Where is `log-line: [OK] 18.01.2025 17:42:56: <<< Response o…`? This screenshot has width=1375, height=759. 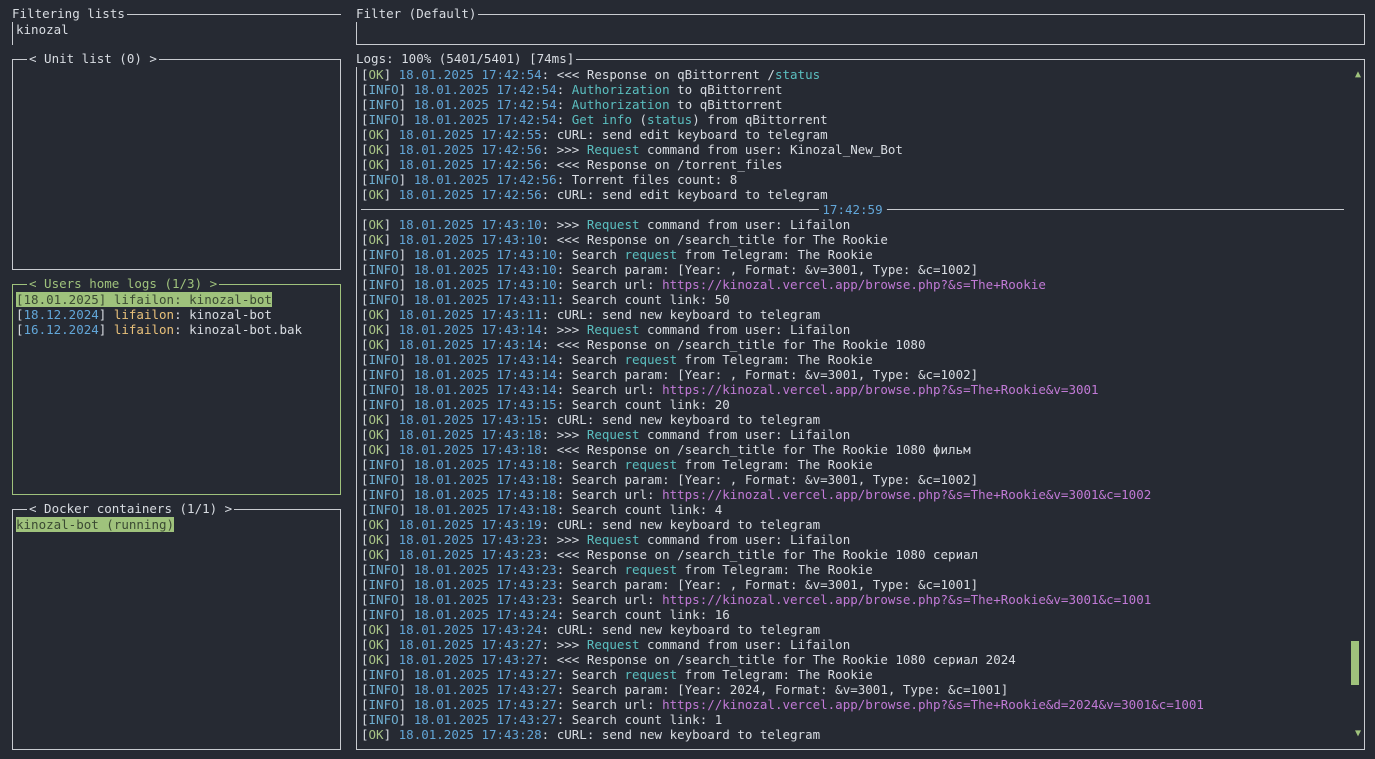
log-line: [OK] 18.01.2025 17:42:56: <<< Response o… is located at coordinates (572, 164).